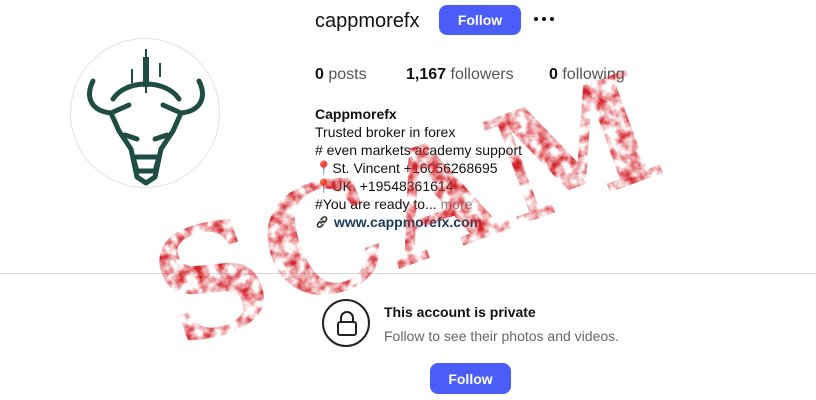 Image resolution: width=816 pixels, height=400 pixels. What do you see at coordinates (347, 74) in the screenshot?
I see `posts-label: posts` at bounding box center [347, 74].